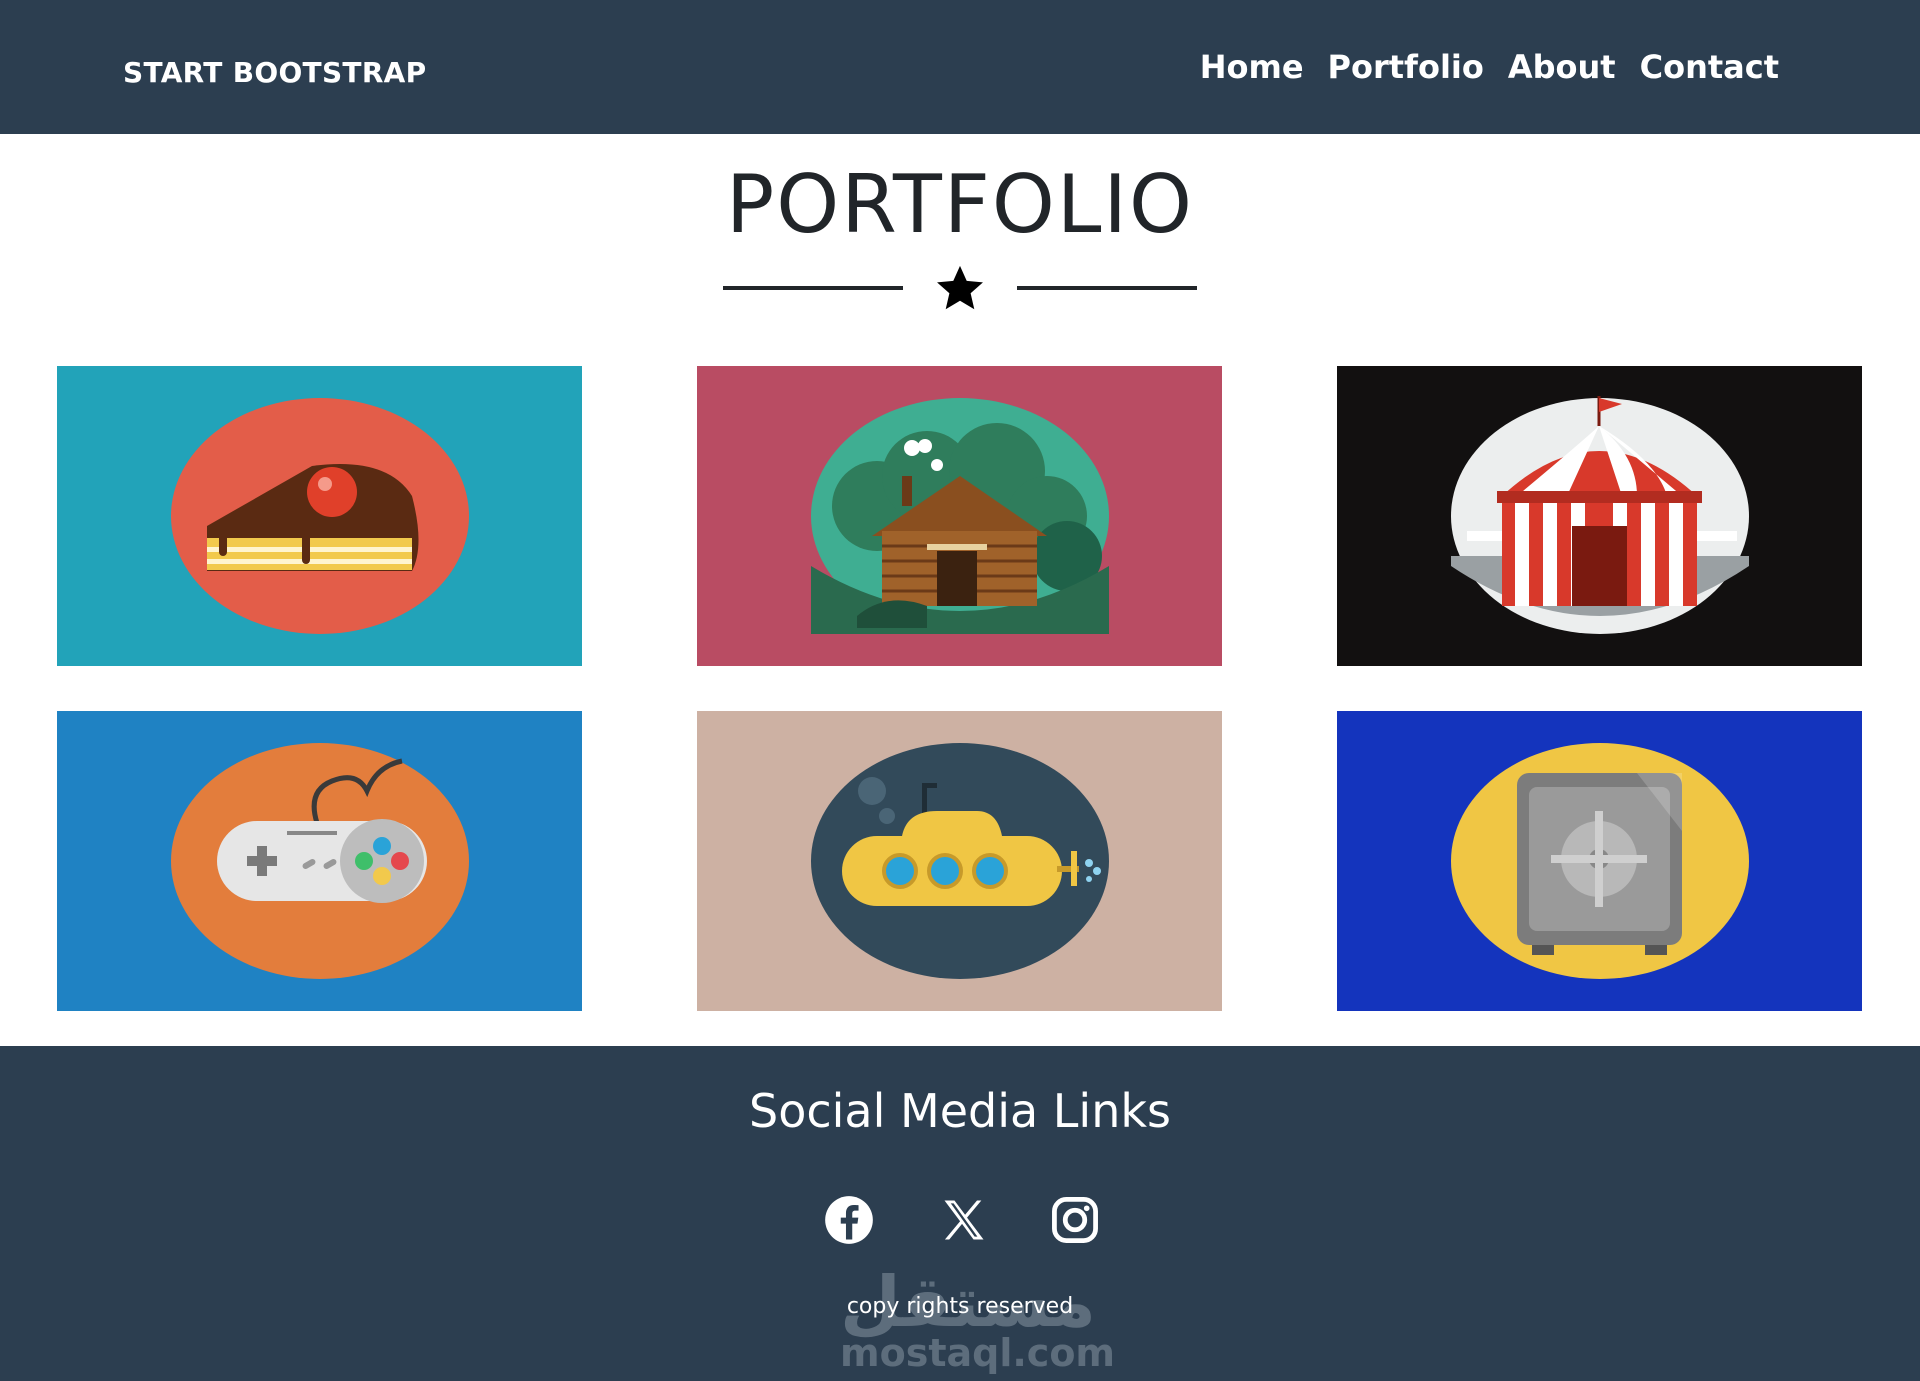 The width and height of the screenshot is (1920, 1381). Describe the element at coordinates (1489, 67) in the screenshot. I see `nav-links: Home Portfolio About Contact` at that location.